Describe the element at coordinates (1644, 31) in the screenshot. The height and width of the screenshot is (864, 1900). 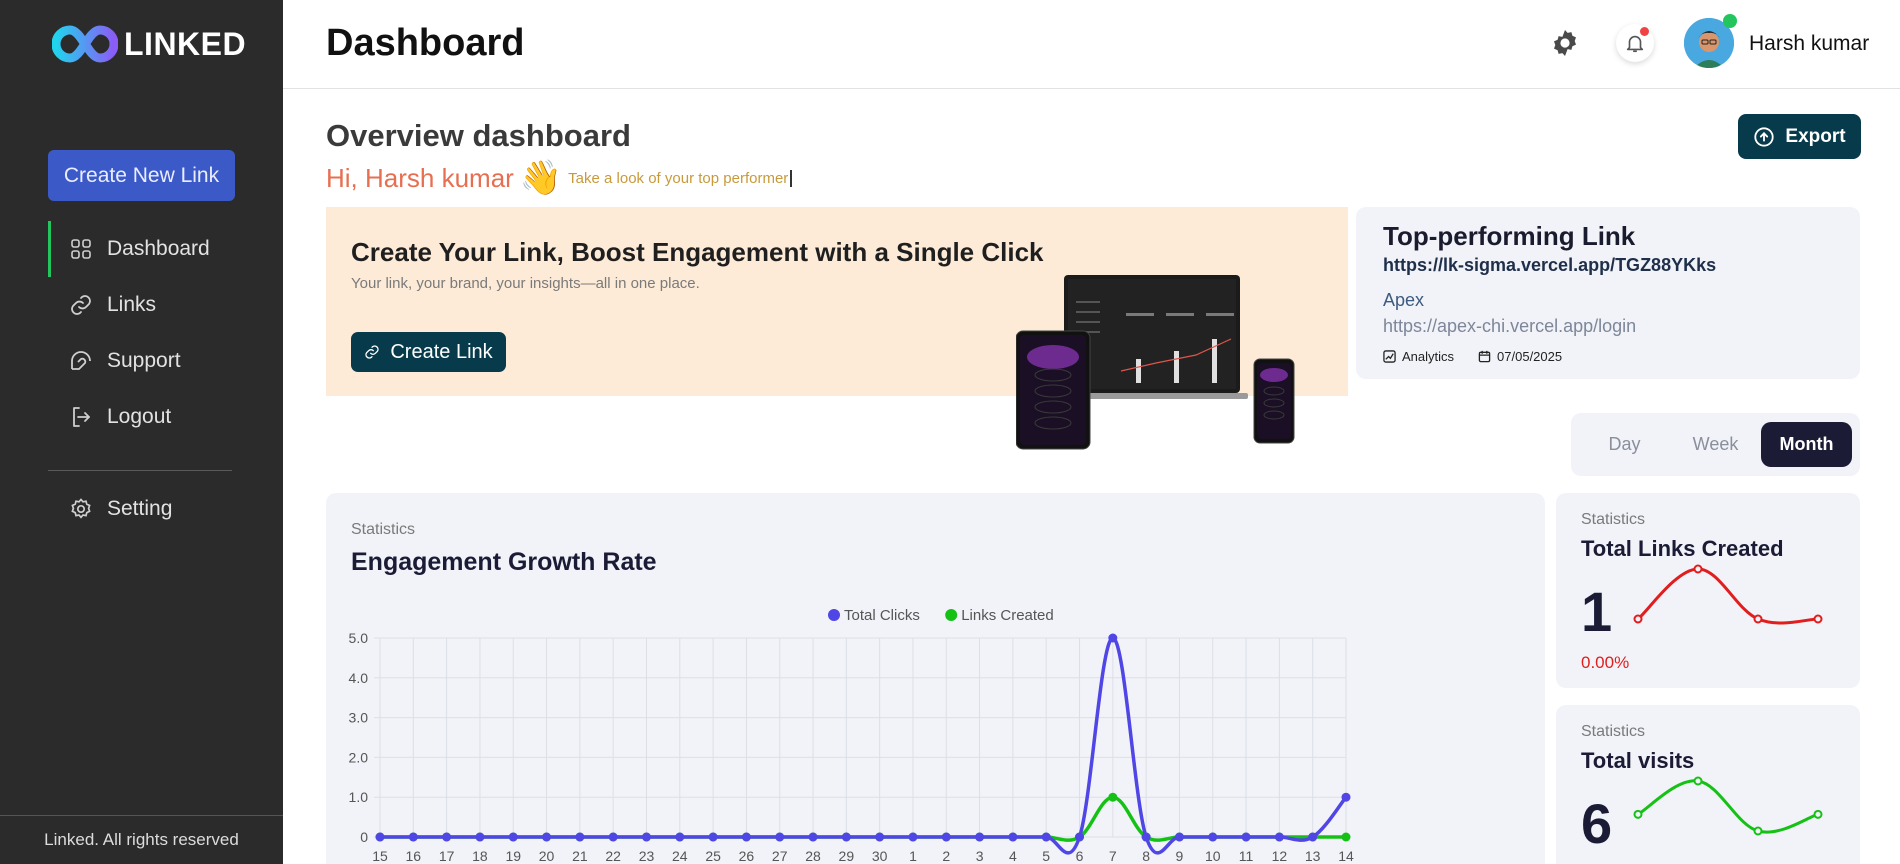
I see `notification-dot` at that location.